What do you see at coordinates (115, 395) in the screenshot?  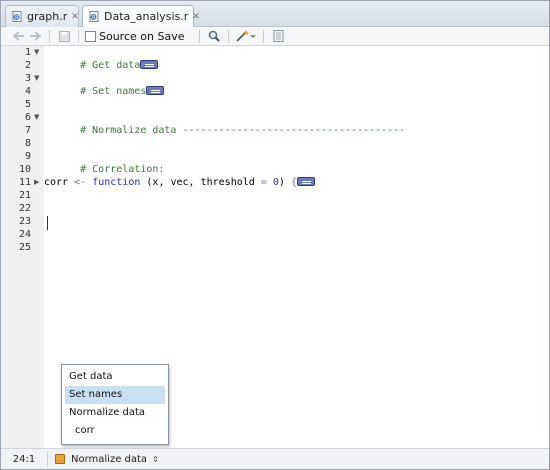 I see `popup-item-set-names: Set names` at bounding box center [115, 395].